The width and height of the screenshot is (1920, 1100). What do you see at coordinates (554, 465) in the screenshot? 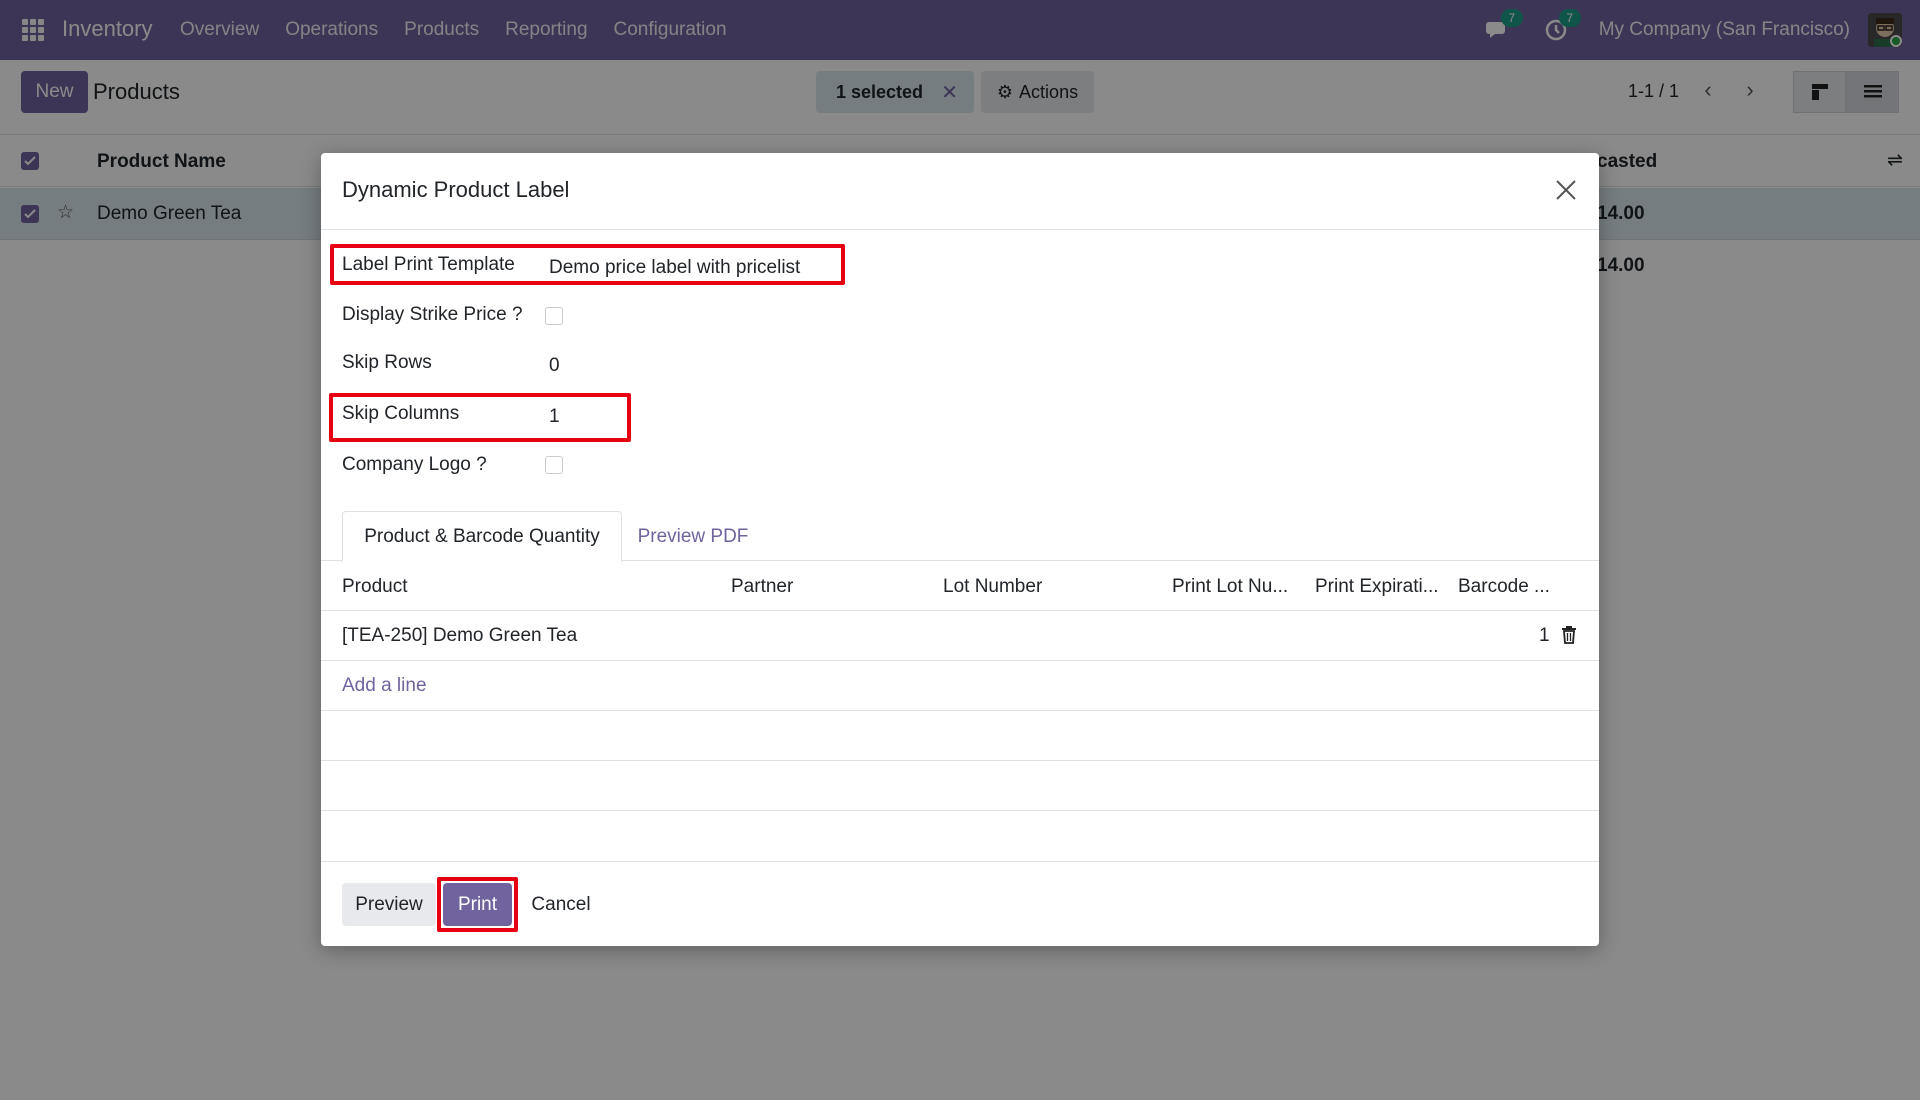
I see `company-logo-checkbox` at bounding box center [554, 465].